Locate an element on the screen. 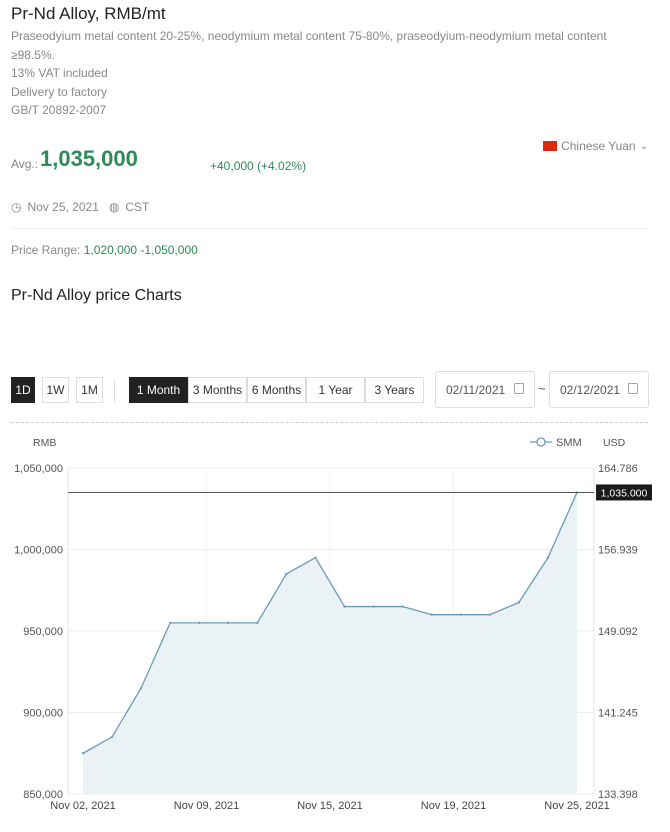 The height and width of the screenshot is (832, 670). price-range-value: 1,020,000 -1,050,000 is located at coordinates (140, 250).